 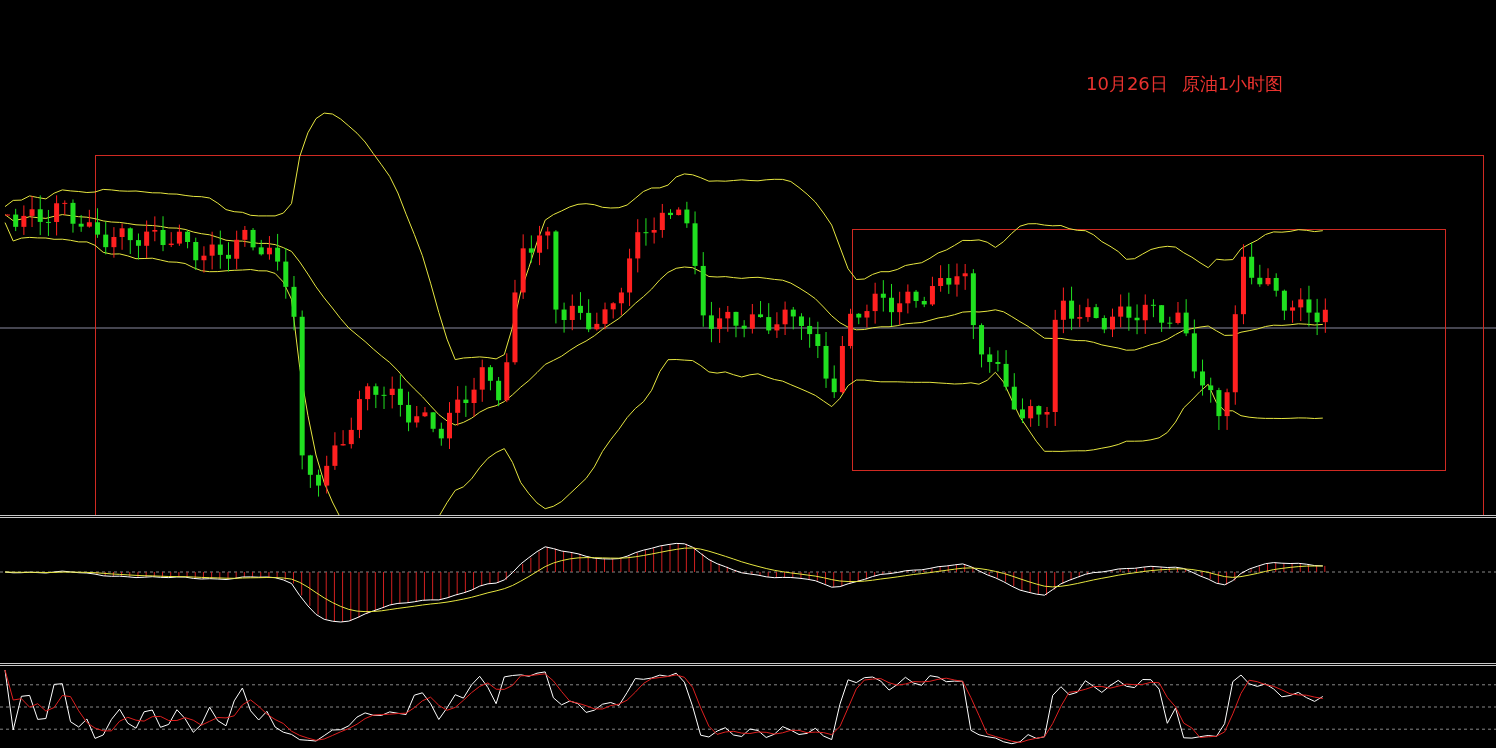 I want to click on chart-date: 10月26日, so click(x=1127, y=84).